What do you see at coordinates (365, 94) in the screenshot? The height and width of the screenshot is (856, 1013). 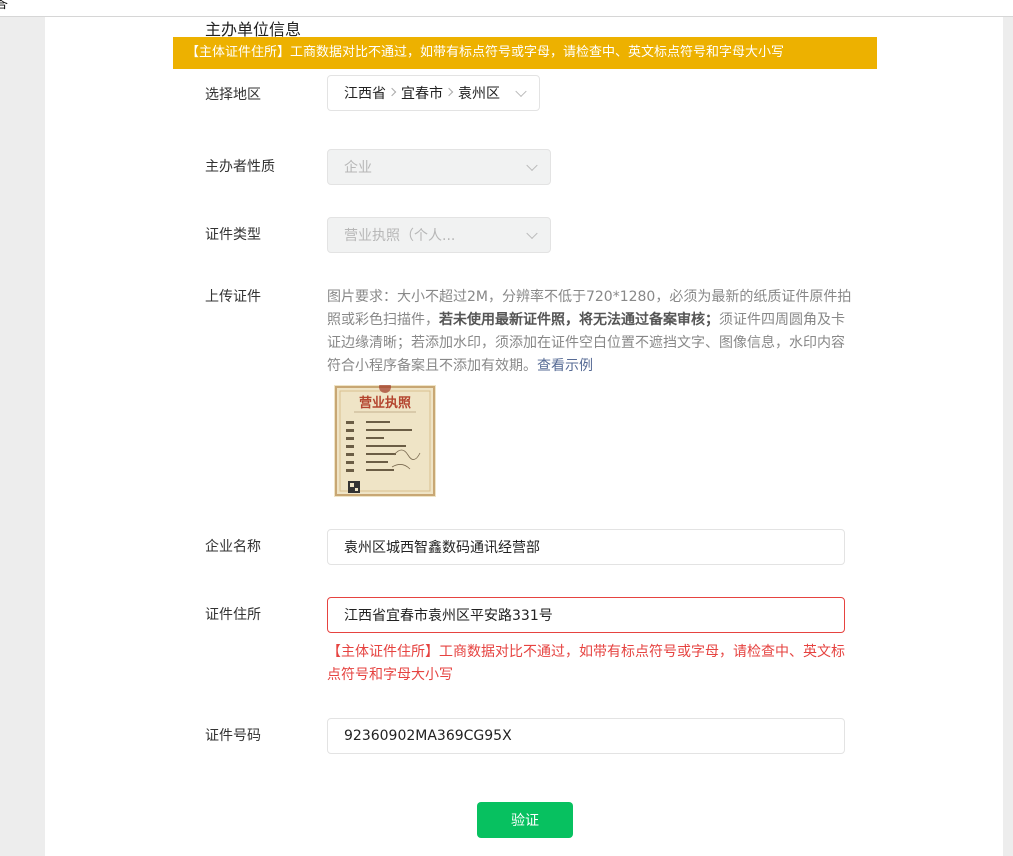 I see `region-province: 江西省` at bounding box center [365, 94].